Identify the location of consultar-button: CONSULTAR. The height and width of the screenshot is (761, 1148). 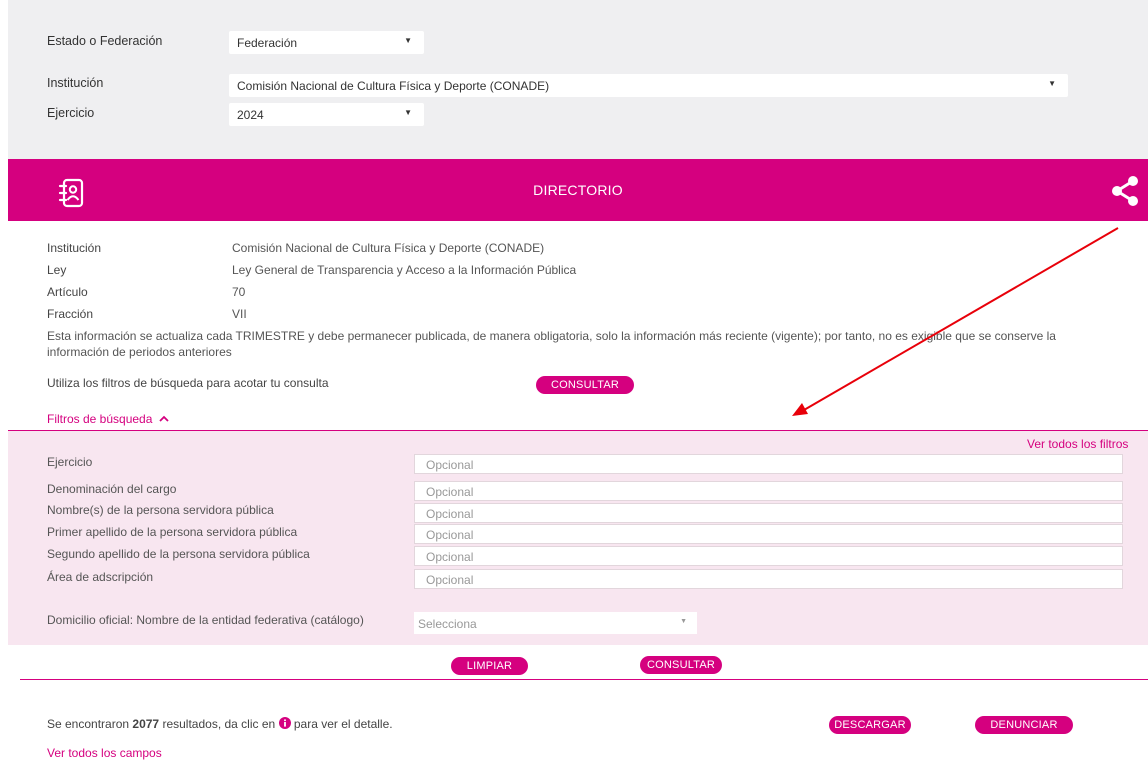
(681, 665).